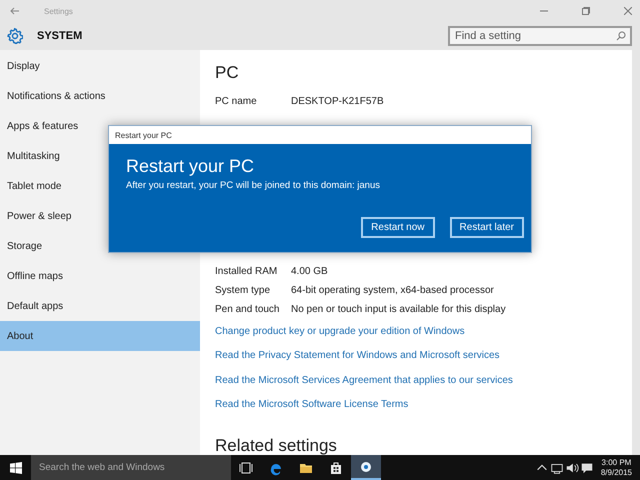 The width and height of the screenshot is (640, 480). I want to click on property-value: 64-bit operating system, x64-based processor, so click(392, 290).